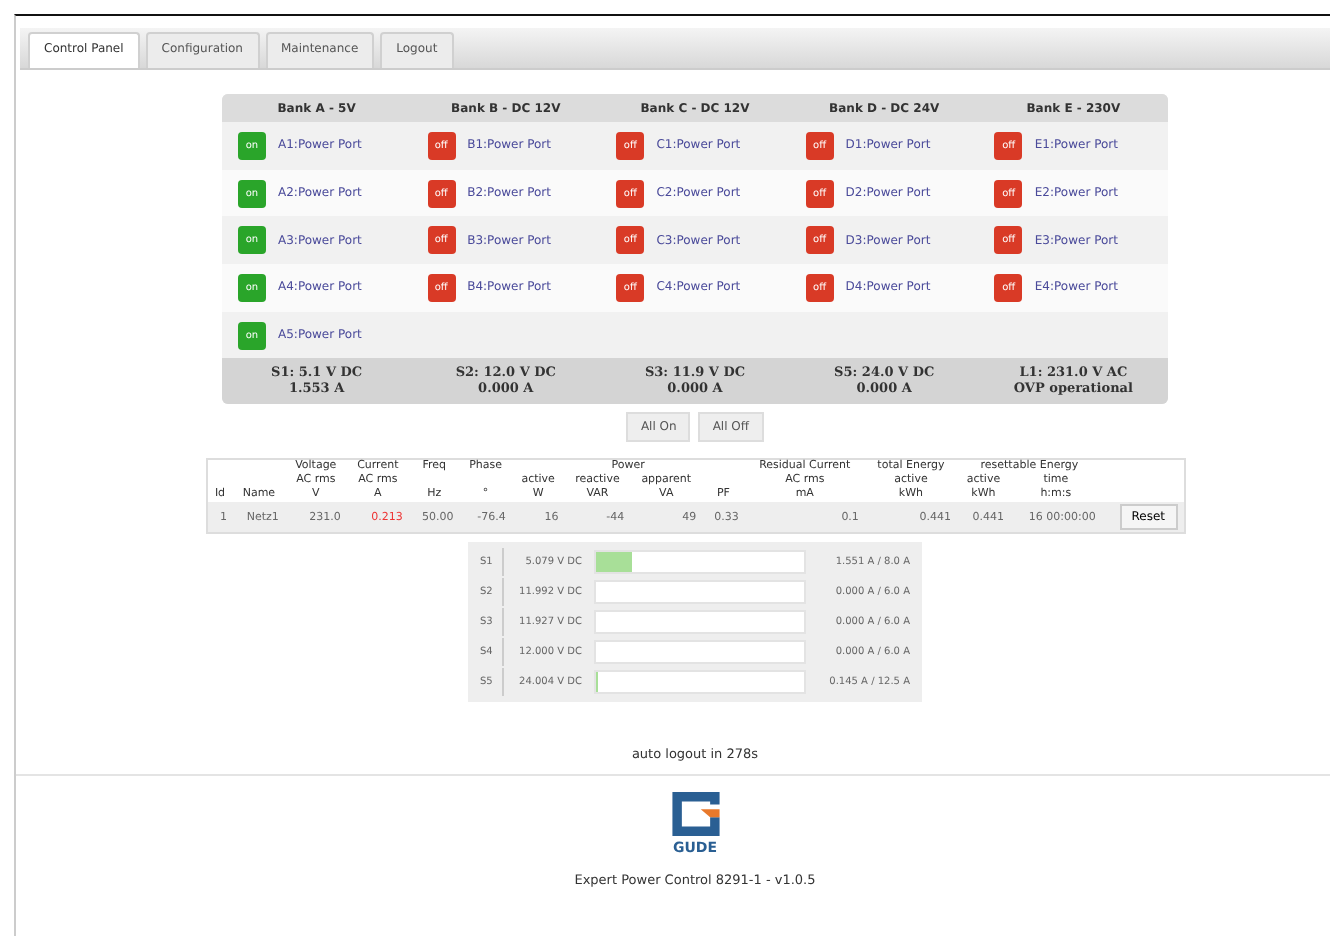 The image size is (1330, 938). What do you see at coordinates (695, 814) in the screenshot?
I see `logo-icon` at bounding box center [695, 814].